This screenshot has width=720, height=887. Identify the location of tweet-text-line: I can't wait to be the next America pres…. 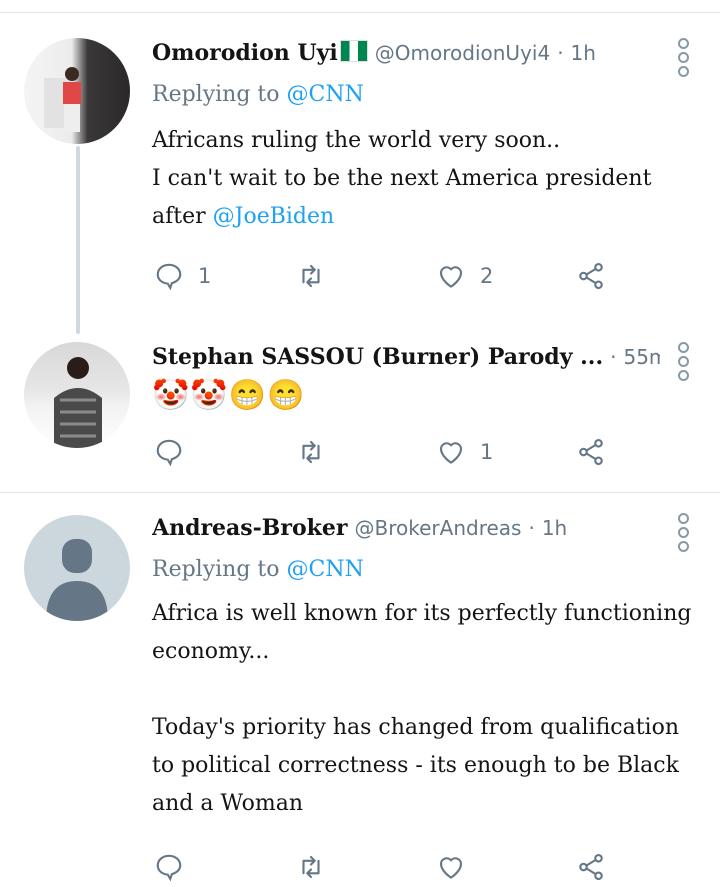
(402, 178).